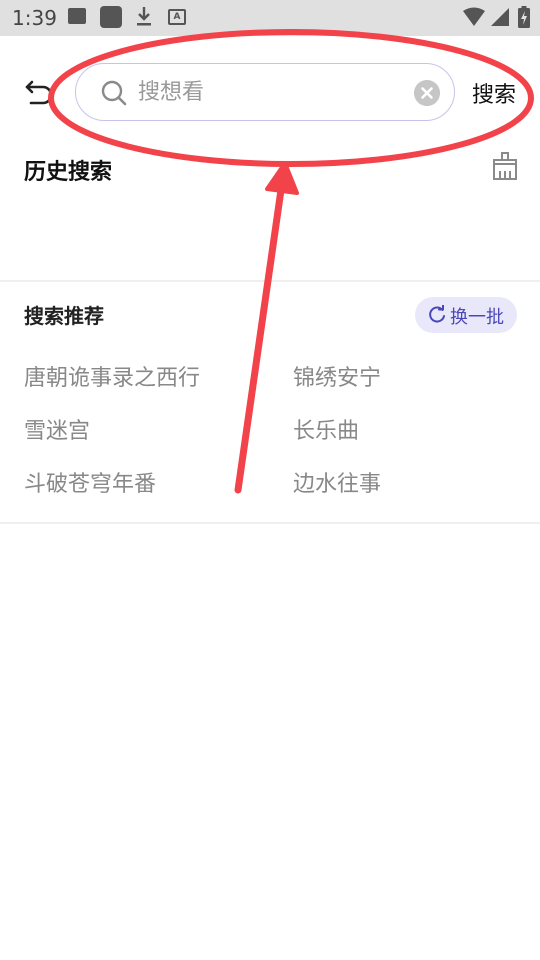 The height and width of the screenshot is (960, 540). I want to click on recommend-title: 搜索推荐, so click(64, 316).